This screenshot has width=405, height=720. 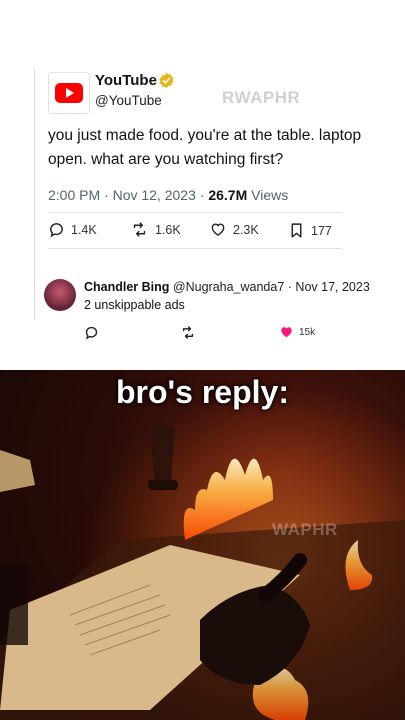 I want to click on reply-reply-button, so click(x=91, y=332).